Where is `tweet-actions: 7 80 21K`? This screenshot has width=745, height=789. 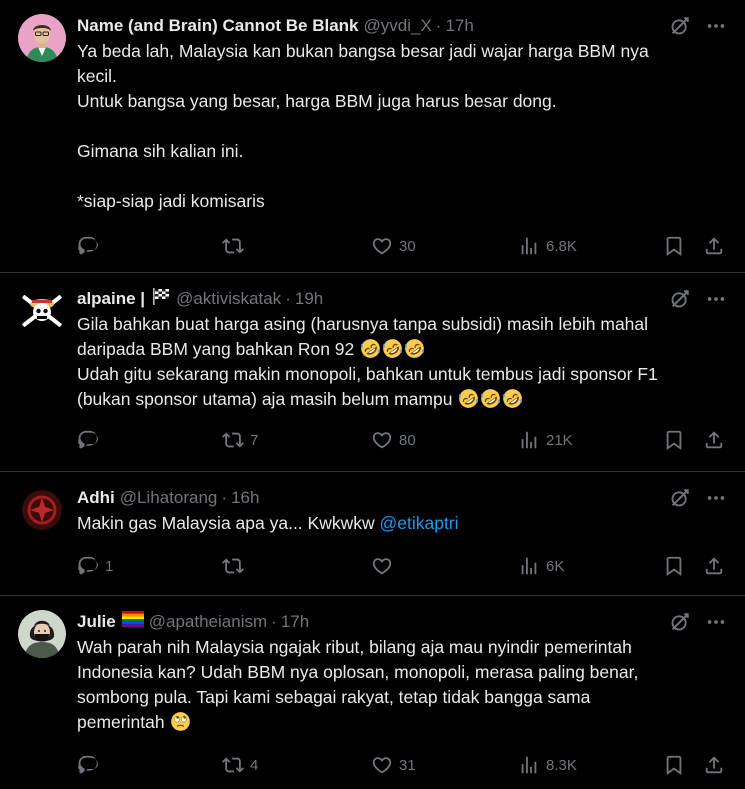
tweet-actions: 7 80 21K is located at coordinates (402, 441).